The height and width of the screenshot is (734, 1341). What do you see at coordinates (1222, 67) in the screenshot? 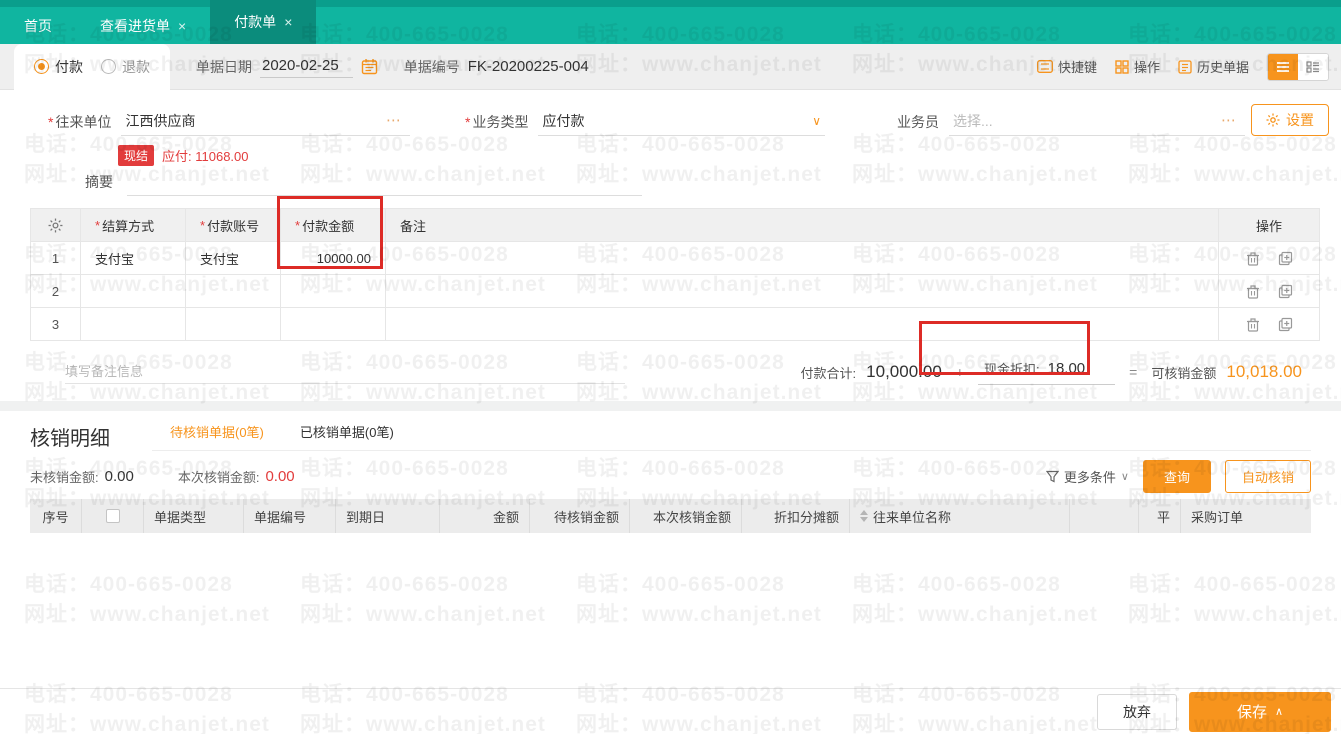
I see `history-documents-label: 历史单据` at bounding box center [1222, 67].